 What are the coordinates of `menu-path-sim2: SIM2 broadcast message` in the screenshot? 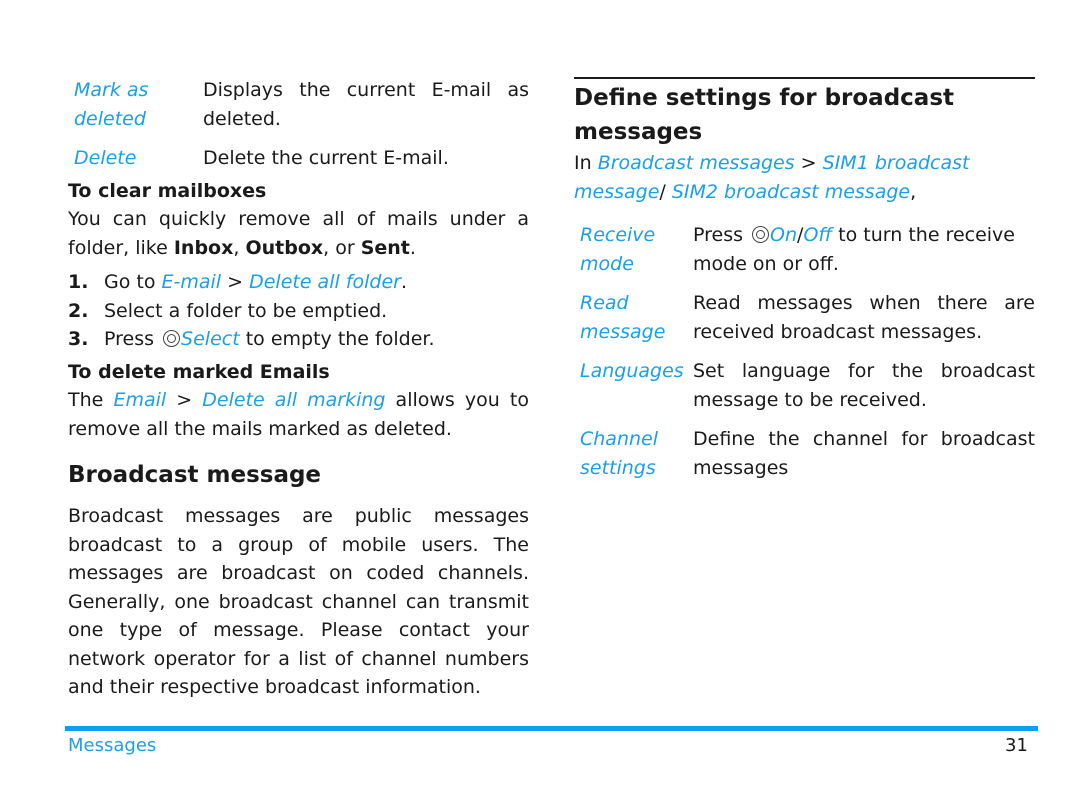 It's located at (791, 191).